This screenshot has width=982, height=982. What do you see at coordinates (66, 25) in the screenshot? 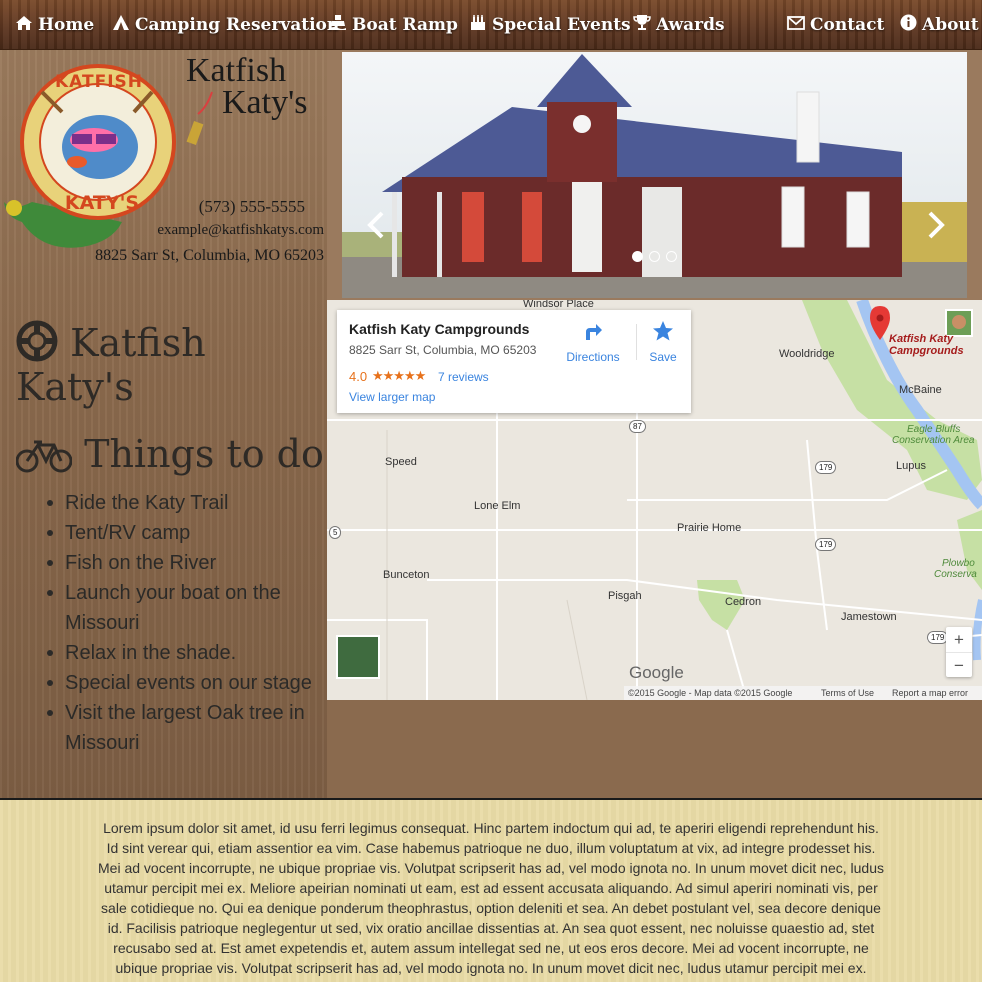
I see `nav-home-label: Home` at bounding box center [66, 25].